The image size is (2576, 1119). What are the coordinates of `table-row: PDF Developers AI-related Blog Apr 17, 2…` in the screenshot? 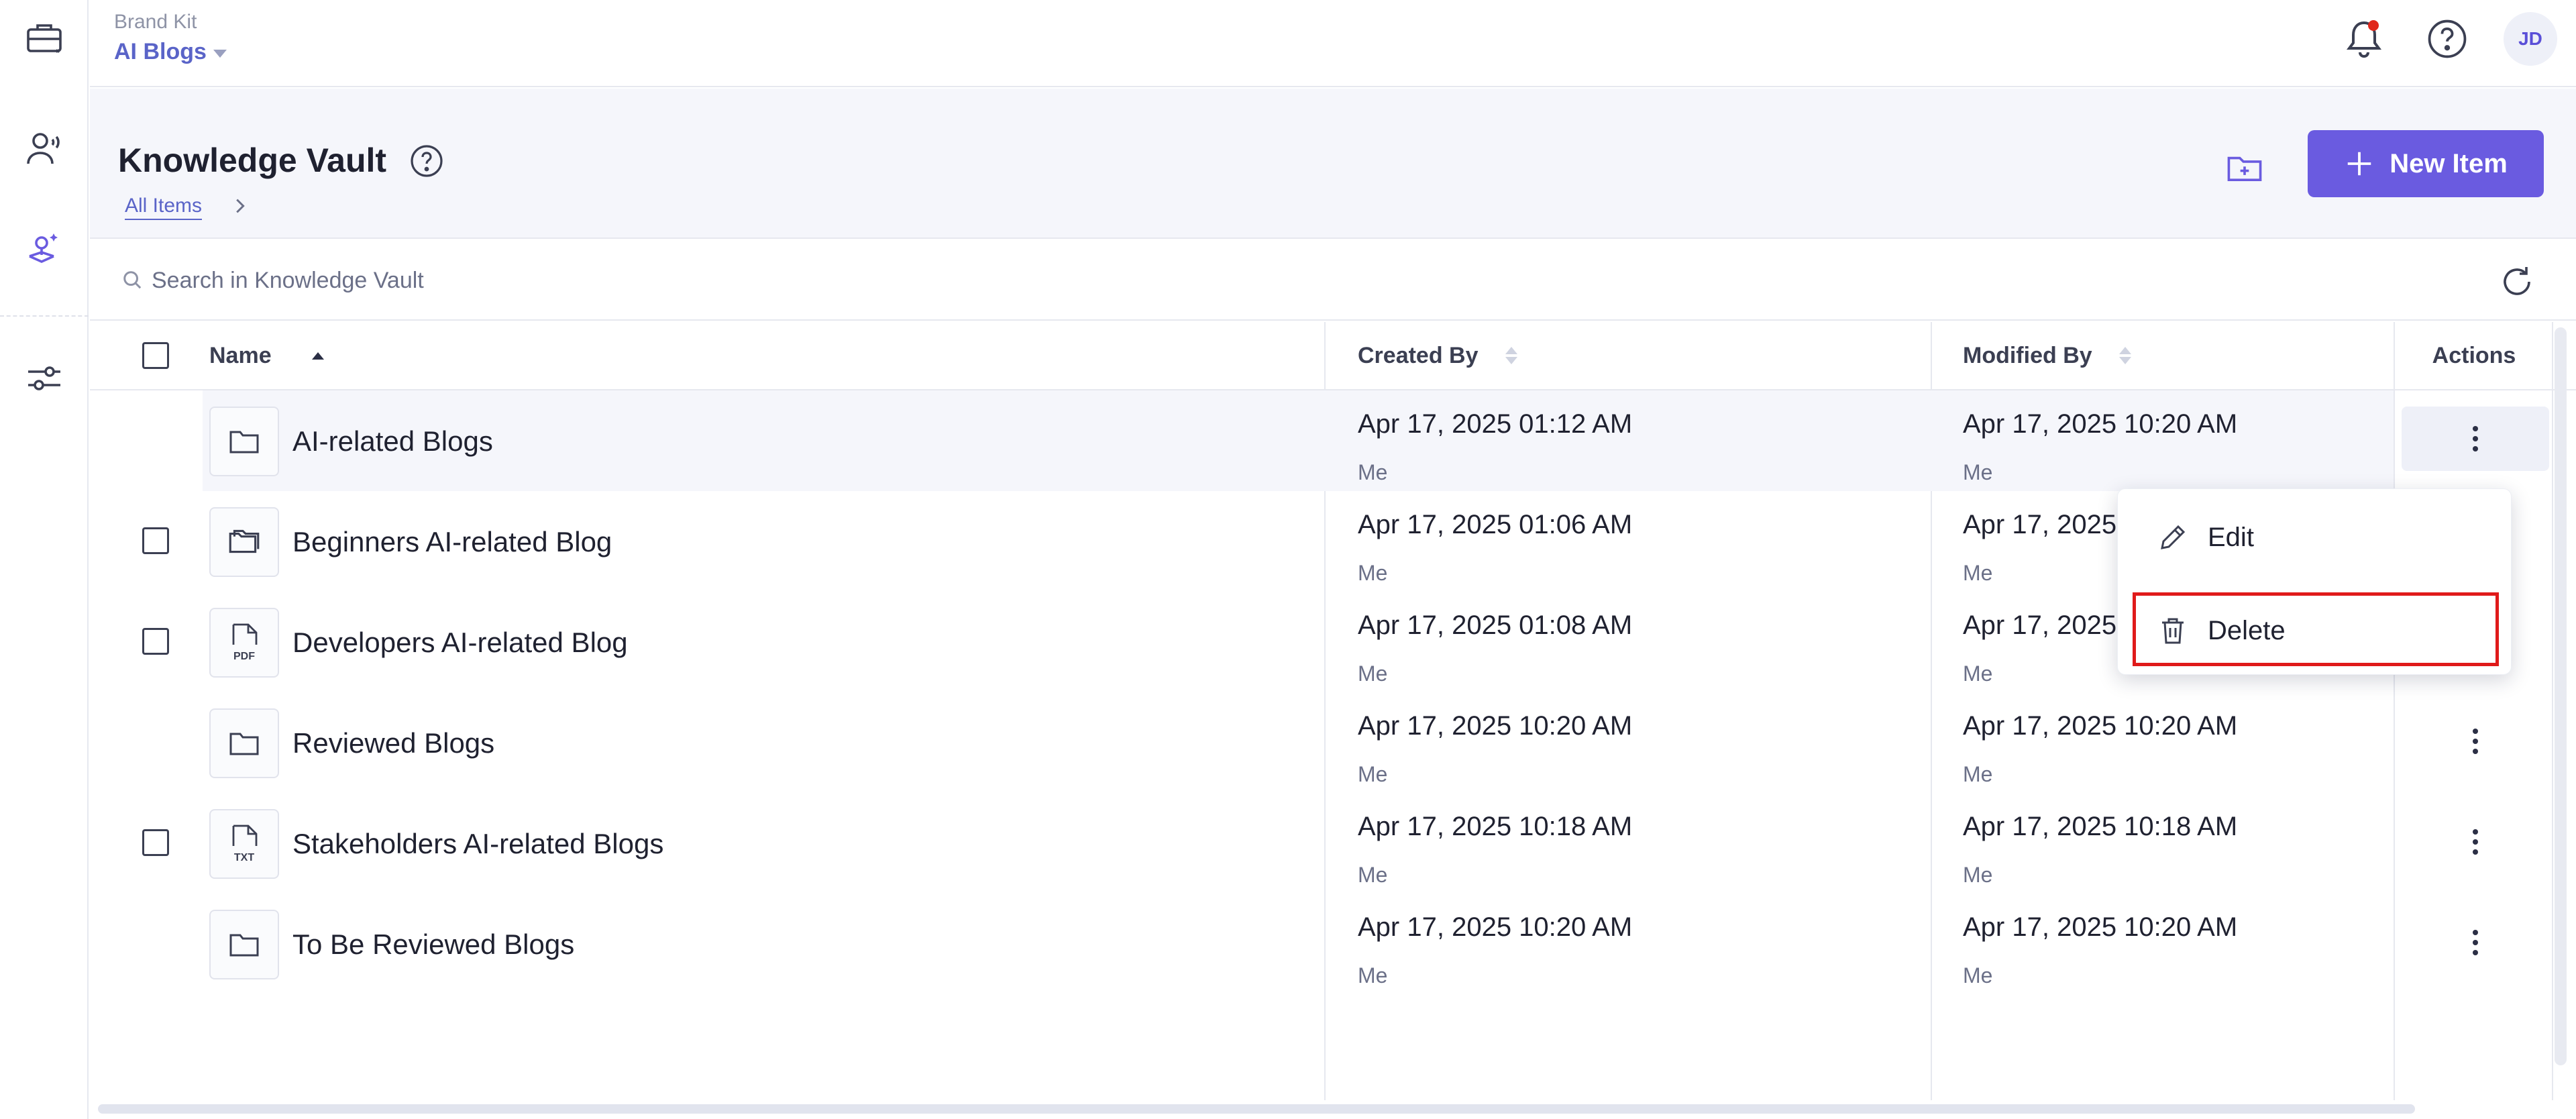 It's located at (1242, 642).